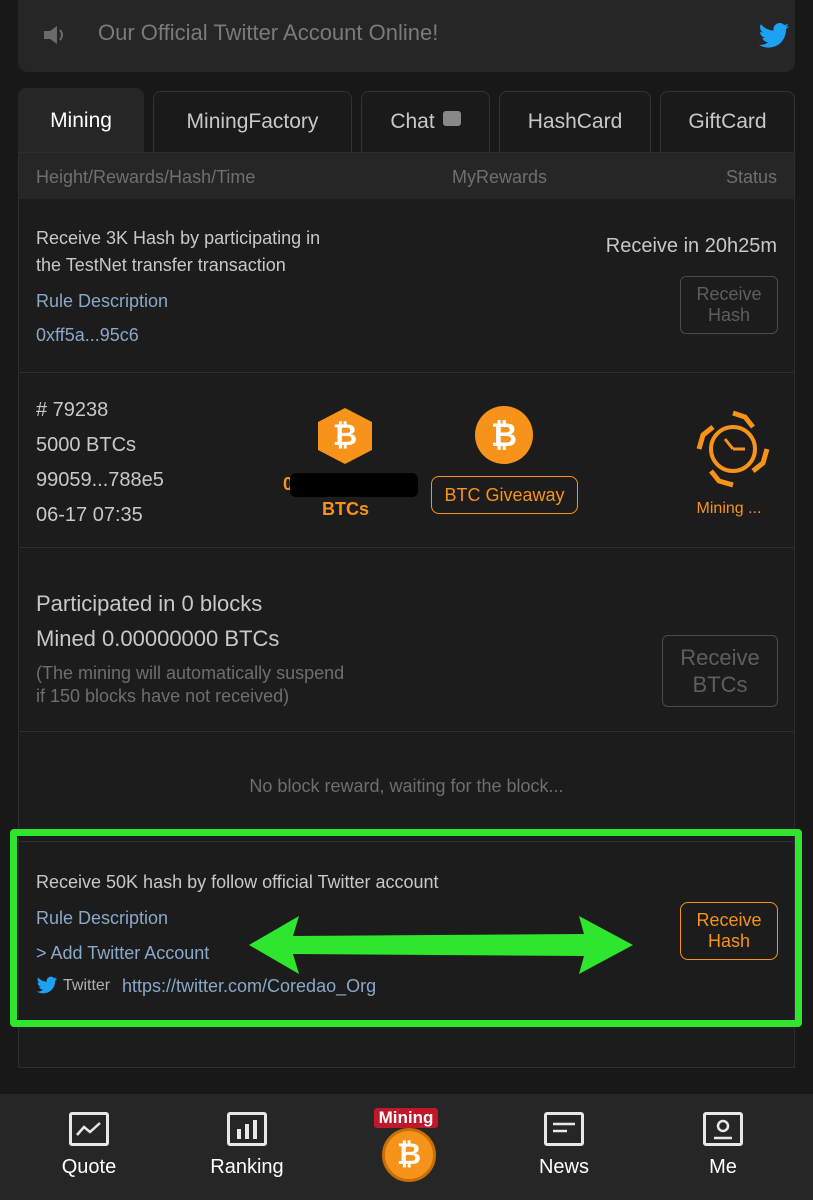  I want to click on tab-label: HashCard, so click(575, 121).